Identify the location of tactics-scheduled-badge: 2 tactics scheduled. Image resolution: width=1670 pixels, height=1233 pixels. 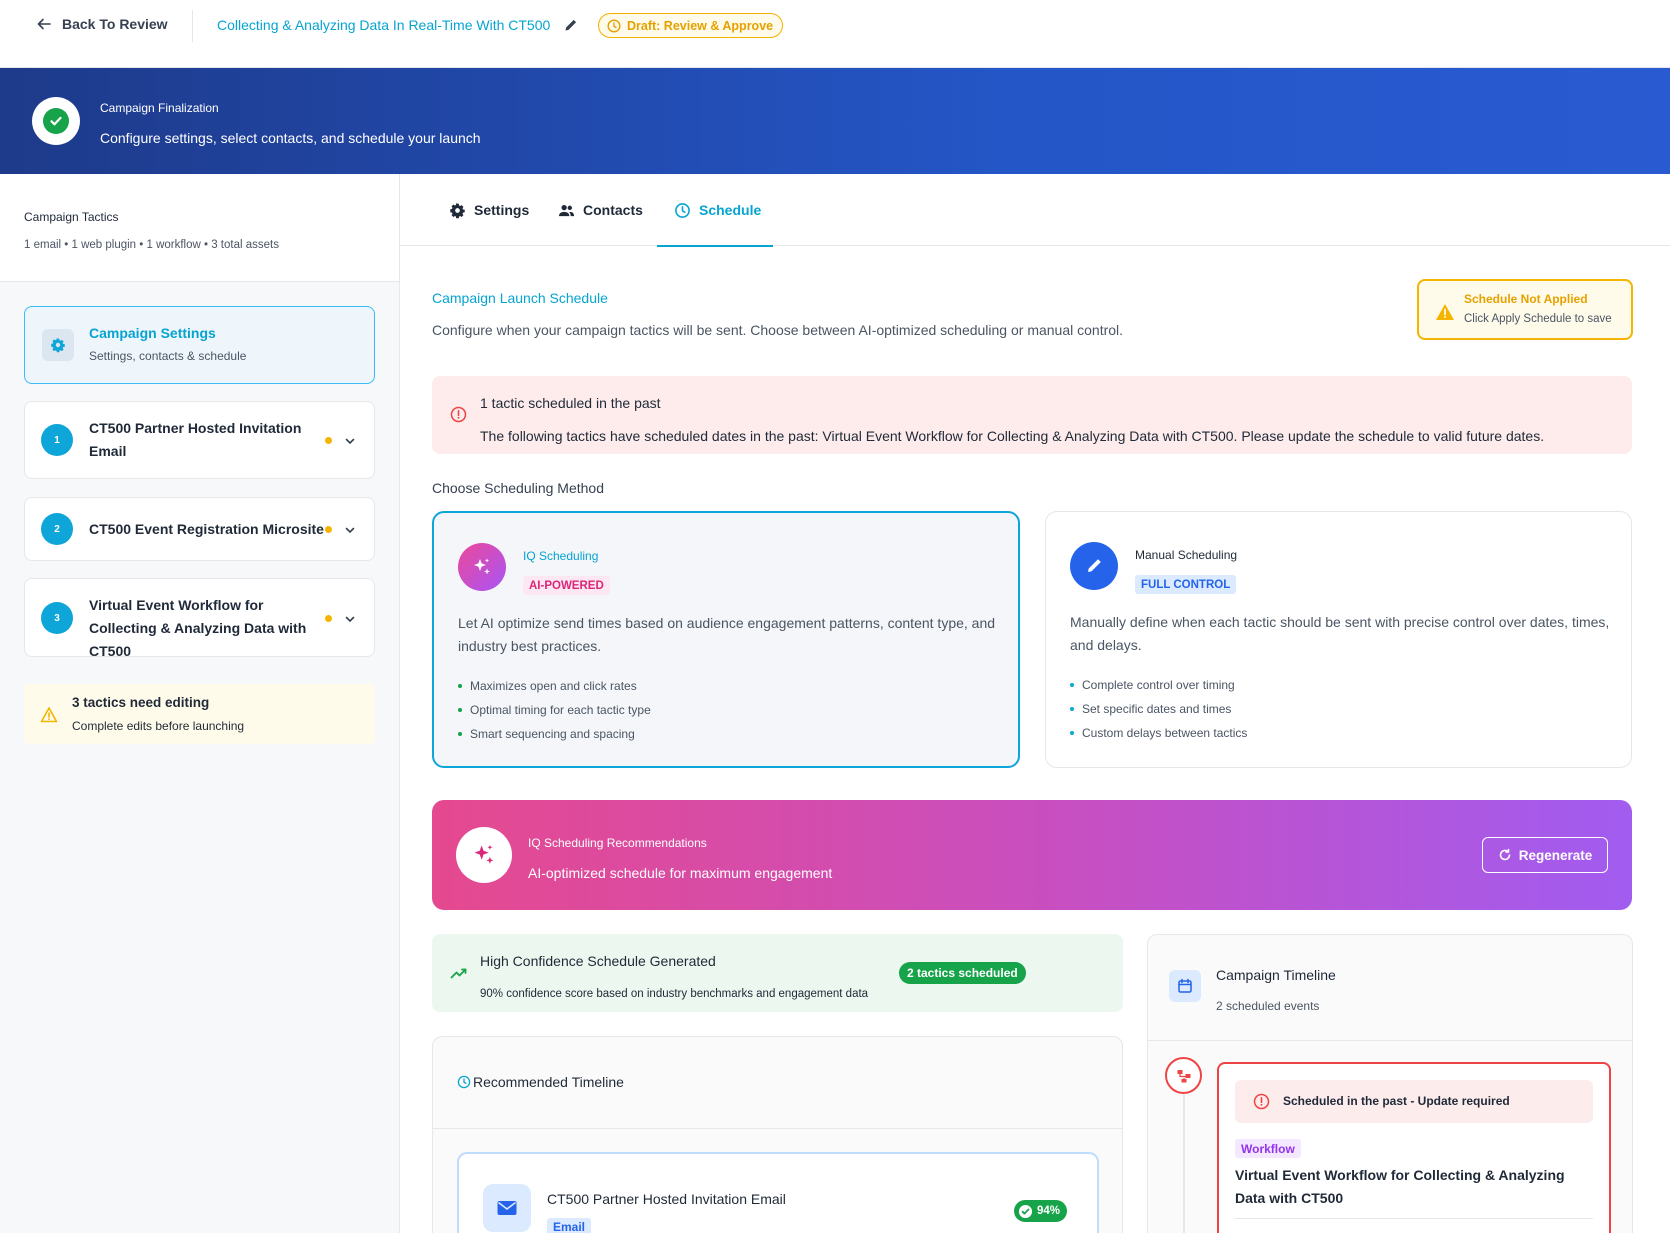
(962, 973).